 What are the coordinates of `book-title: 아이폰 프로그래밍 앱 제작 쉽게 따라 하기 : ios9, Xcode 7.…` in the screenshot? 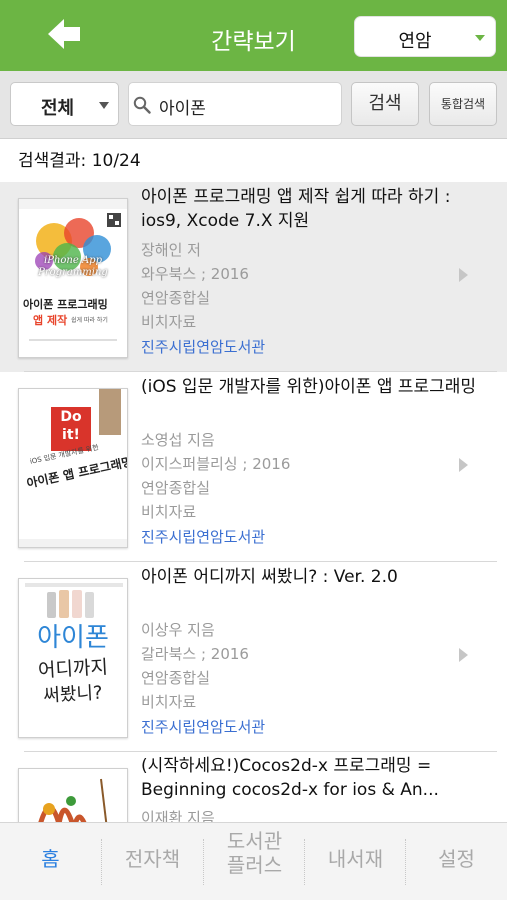 It's located at (296, 209).